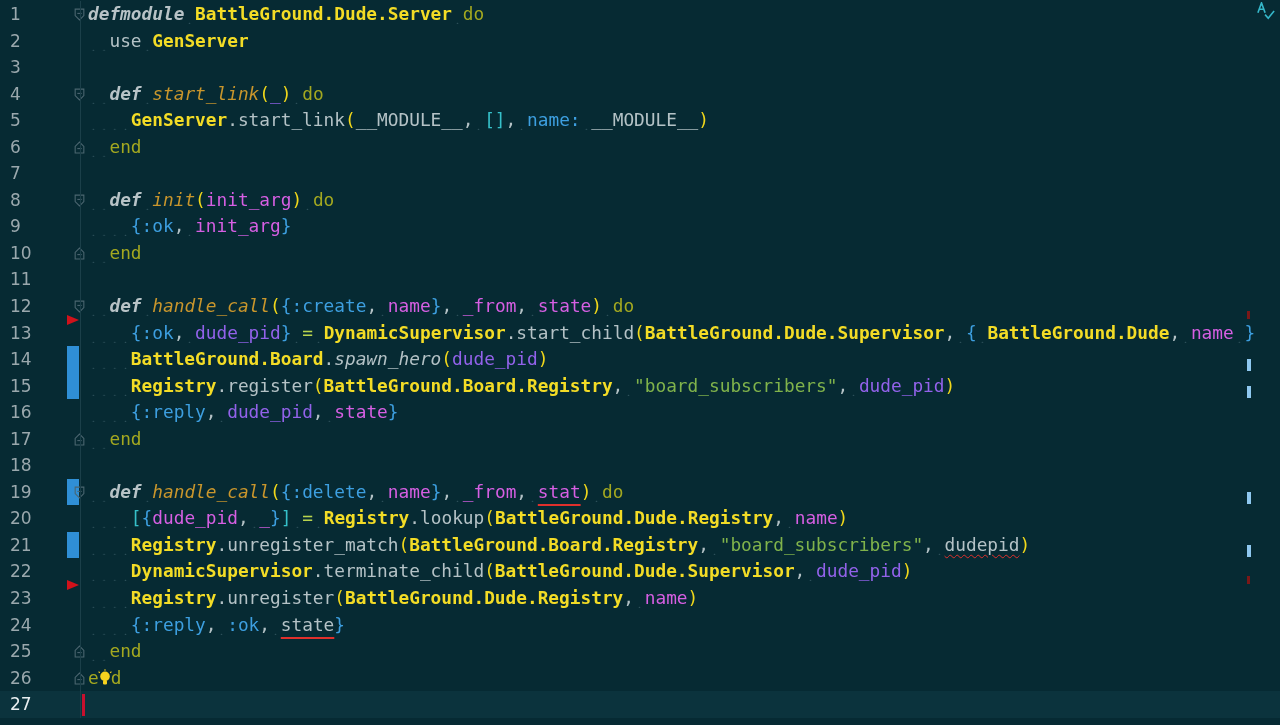 The image size is (1280, 725). Describe the element at coordinates (21, 519) in the screenshot. I see `line-number: 20` at that location.